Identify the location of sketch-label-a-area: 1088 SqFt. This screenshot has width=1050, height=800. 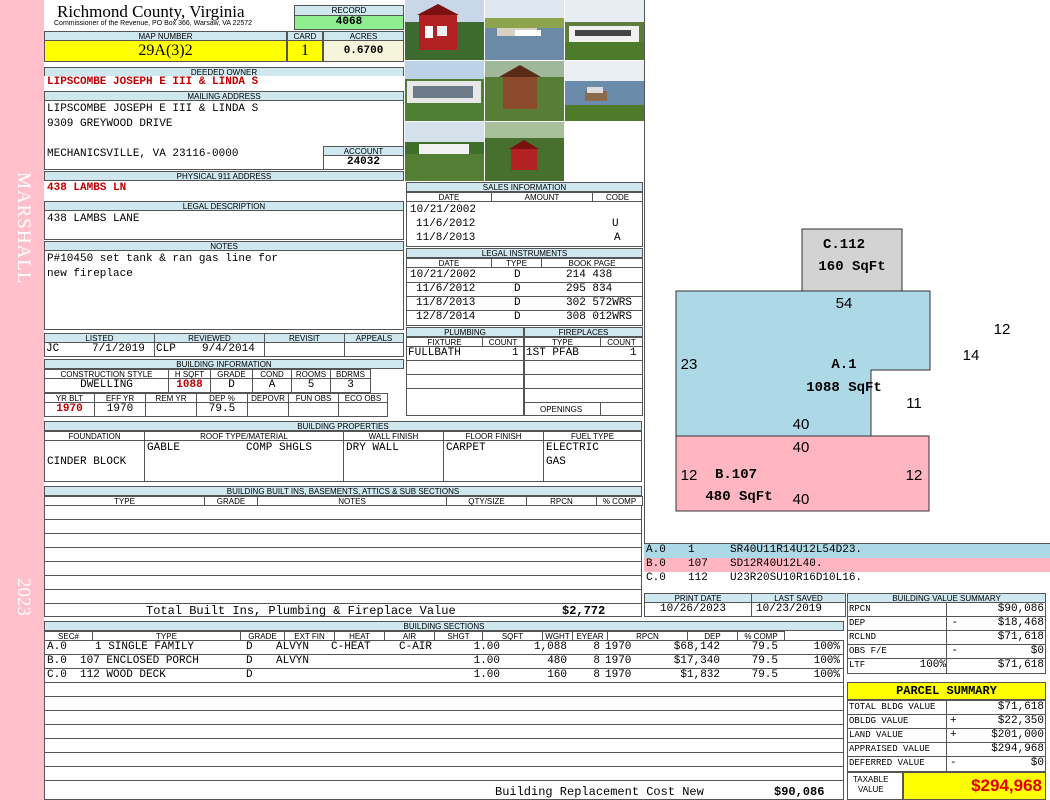
(844, 388).